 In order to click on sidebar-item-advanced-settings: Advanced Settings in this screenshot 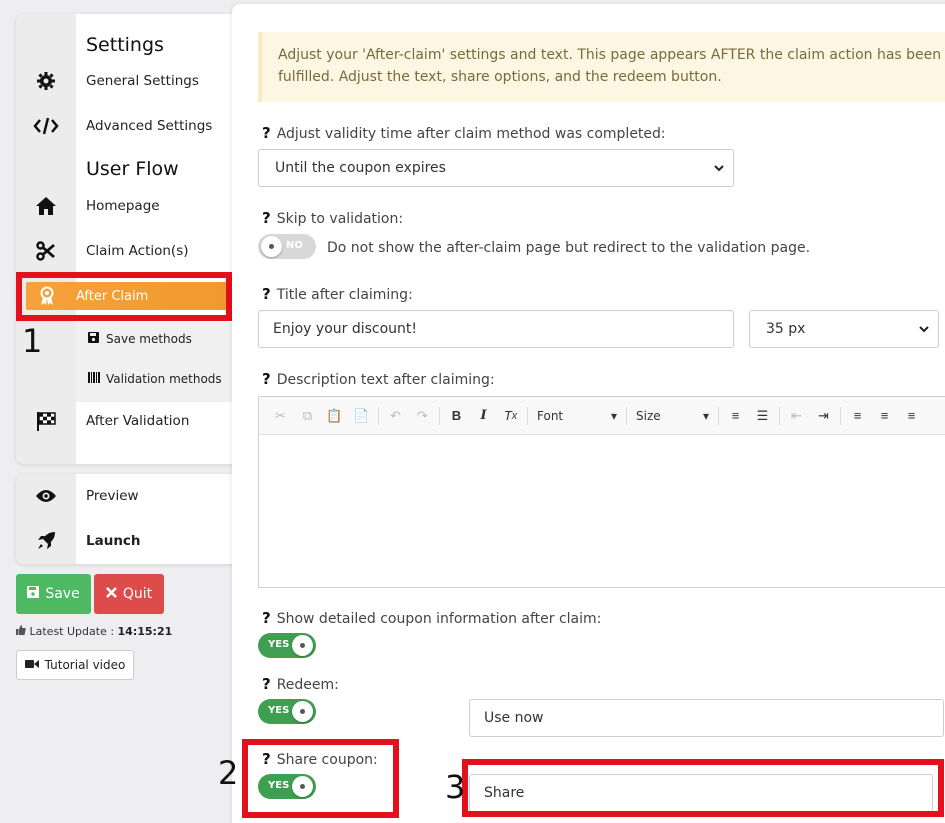, I will do `click(127, 126)`.